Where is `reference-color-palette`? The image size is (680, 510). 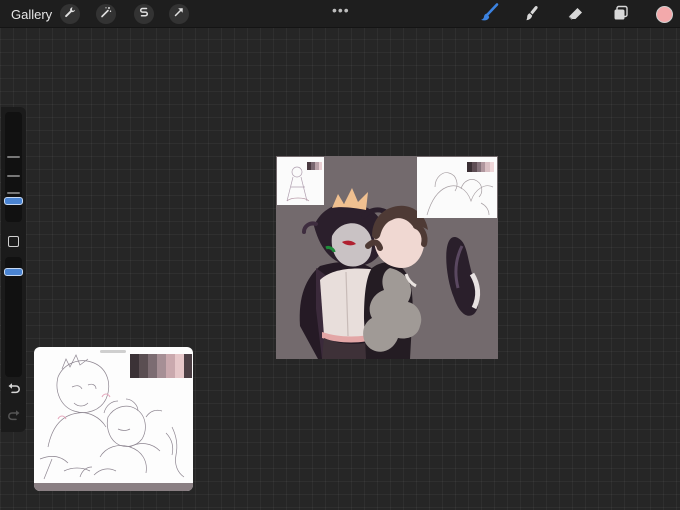 reference-color-palette is located at coordinates (161, 366).